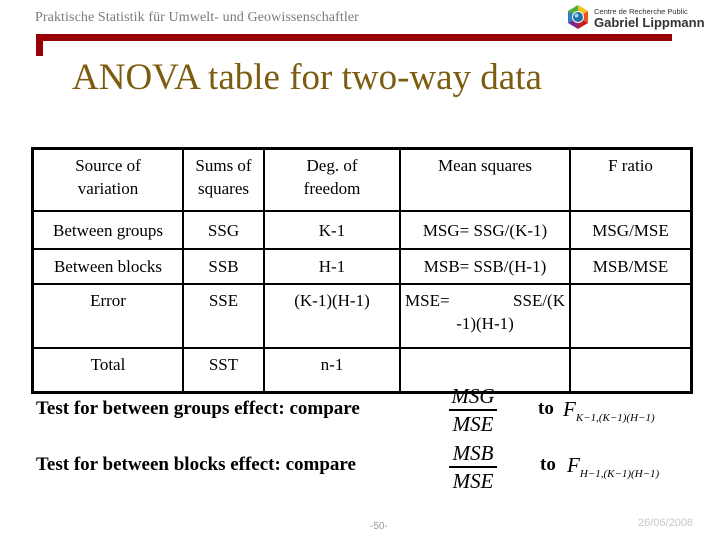  I want to click on cell-ss: SST, so click(223, 370).